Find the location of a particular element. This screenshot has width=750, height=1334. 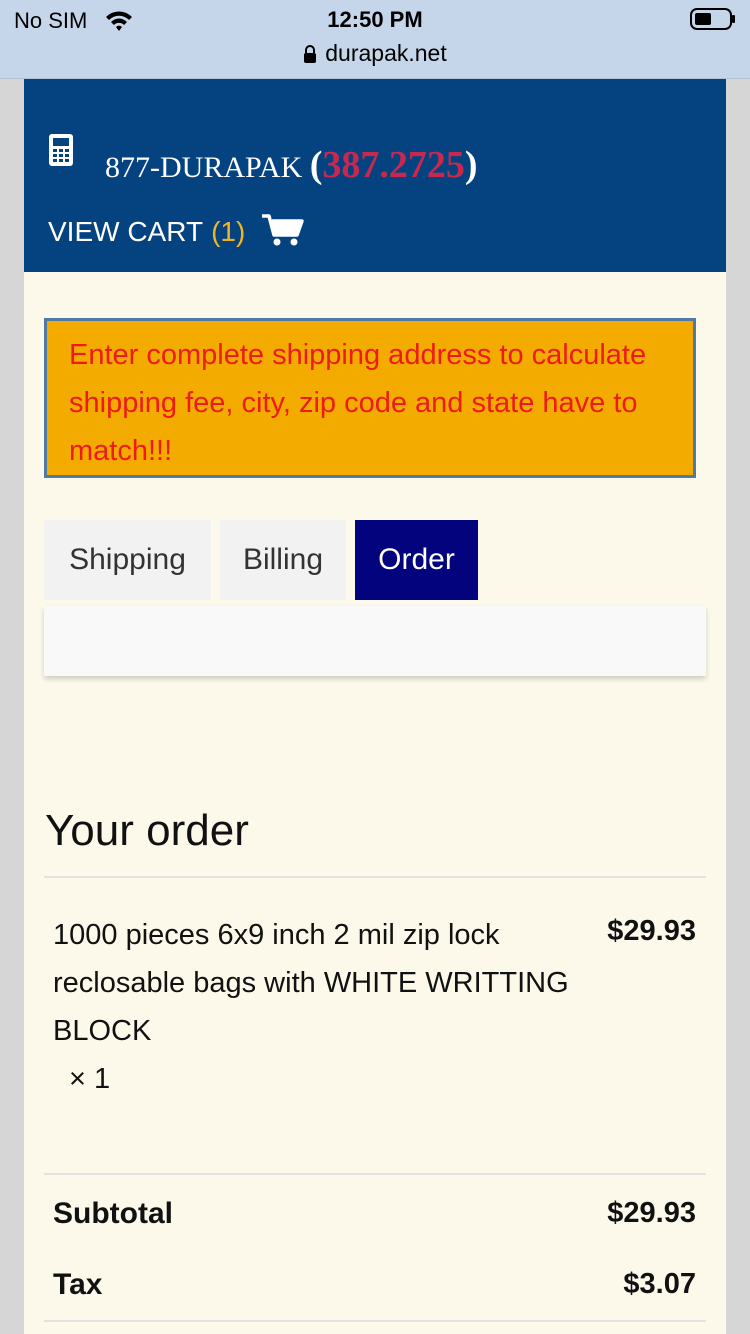

item-quantity: × 1 is located at coordinates (90, 1079).